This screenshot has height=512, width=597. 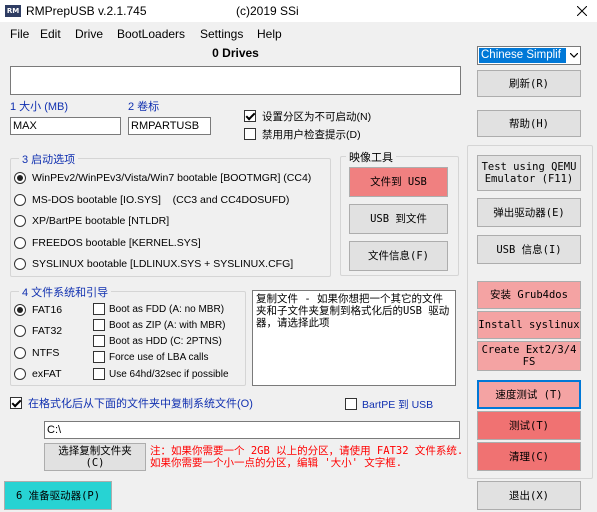 I want to click on rm-logo-icon: RM, so click(x=13, y=11).